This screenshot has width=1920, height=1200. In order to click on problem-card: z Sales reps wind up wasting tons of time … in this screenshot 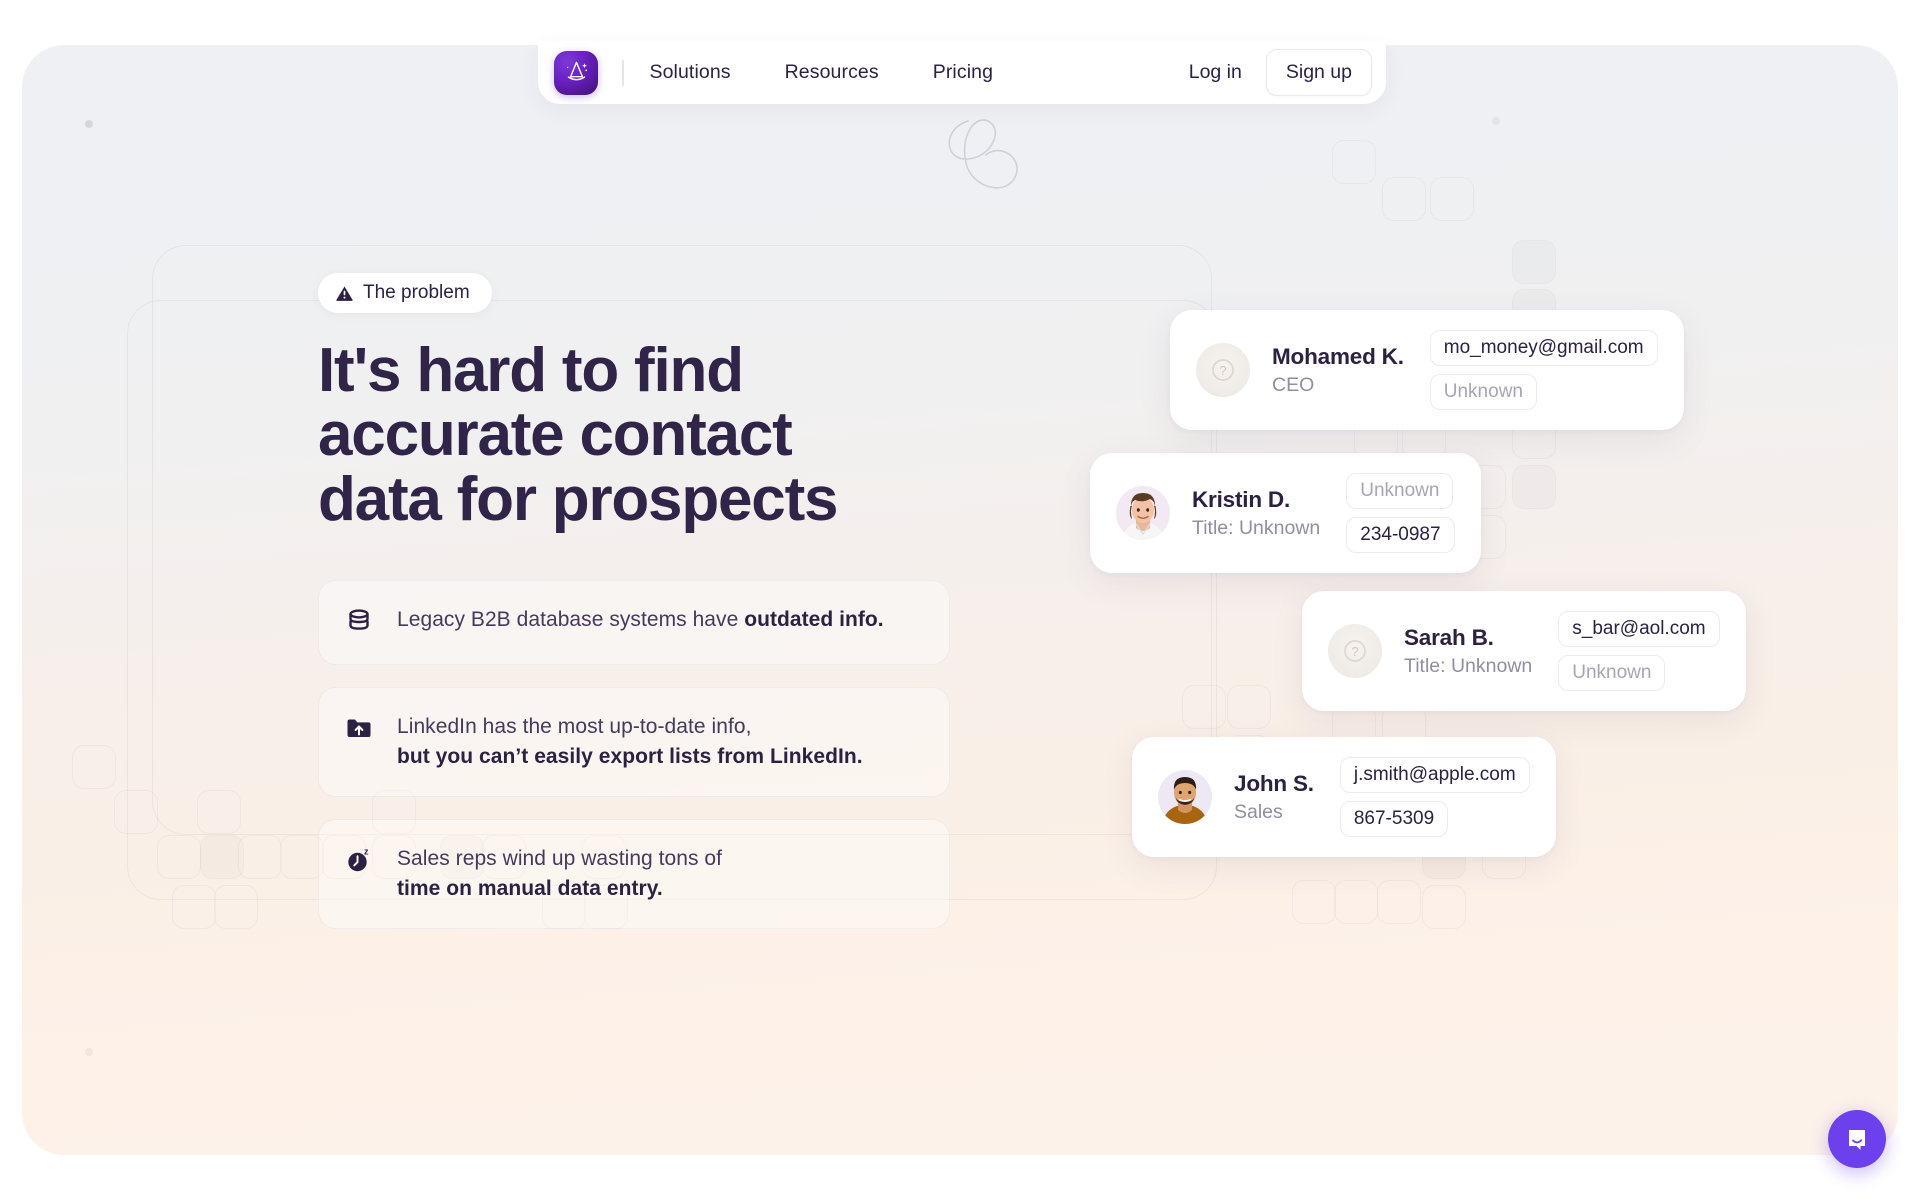, I will do `click(634, 874)`.